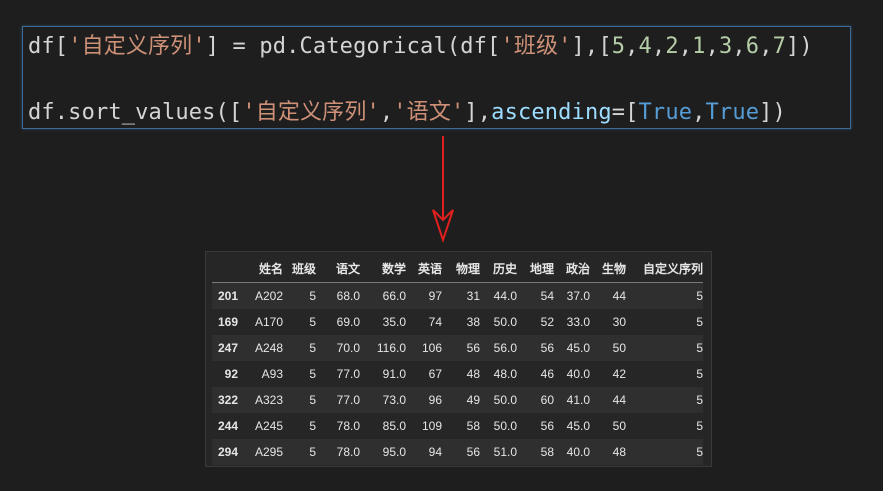 This screenshot has height=491, width=883. Describe the element at coordinates (619, 322) in the screenshot. I see `table-cell: 30` at that location.